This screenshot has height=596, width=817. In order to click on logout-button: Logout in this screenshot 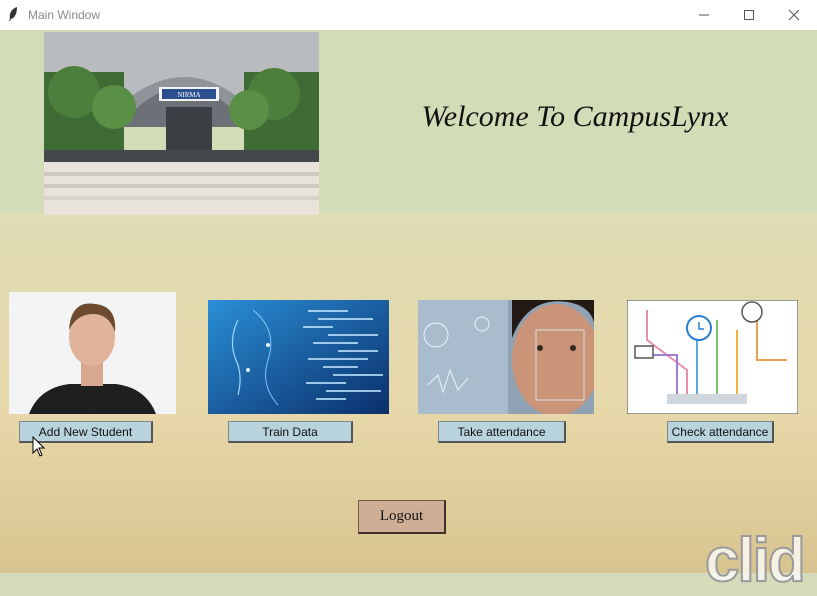, I will do `click(402, 517)`.